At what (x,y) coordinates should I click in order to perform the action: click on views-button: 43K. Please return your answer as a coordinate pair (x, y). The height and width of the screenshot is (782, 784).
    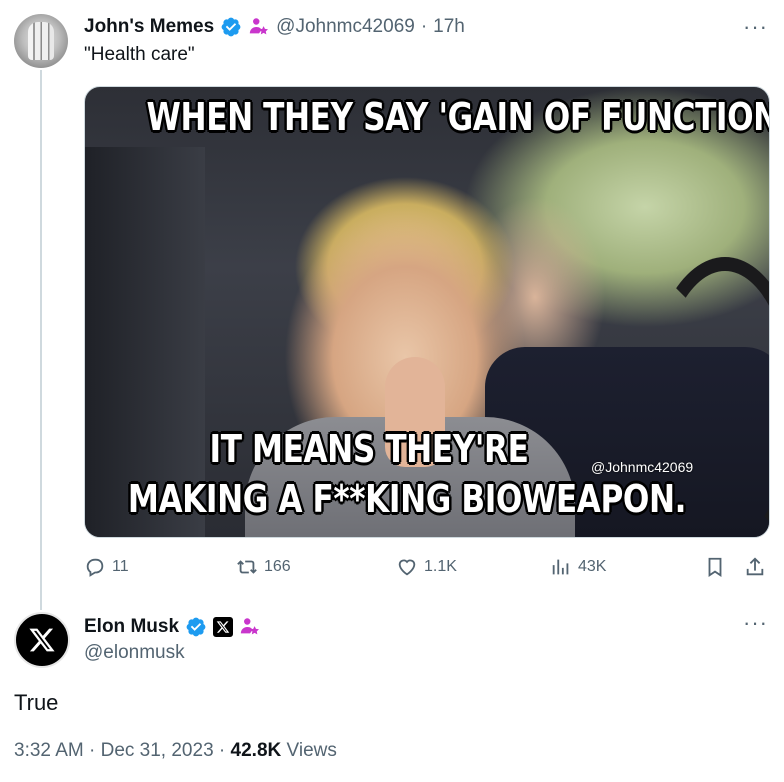
    Looking at the image, I should click on (578, 567).